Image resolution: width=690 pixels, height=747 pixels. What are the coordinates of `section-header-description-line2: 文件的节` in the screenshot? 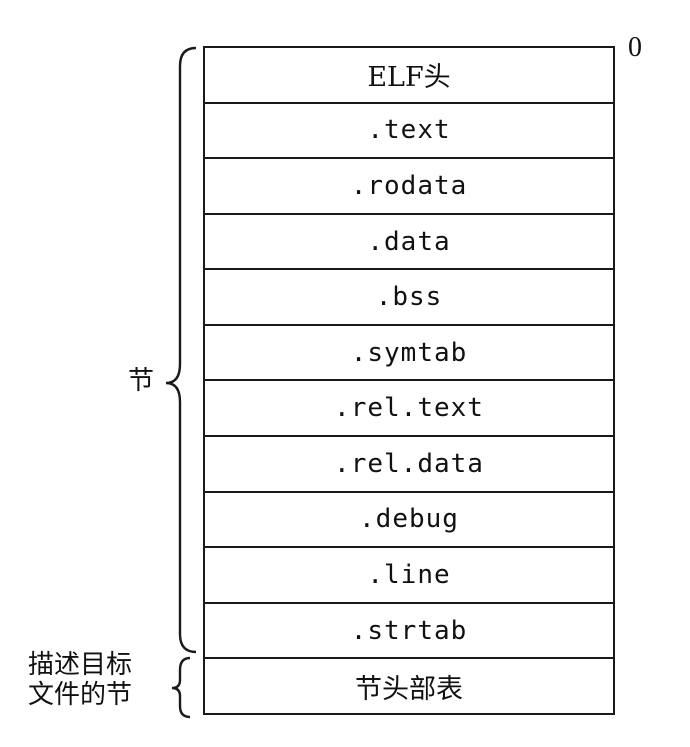 It's located at (80, 695).